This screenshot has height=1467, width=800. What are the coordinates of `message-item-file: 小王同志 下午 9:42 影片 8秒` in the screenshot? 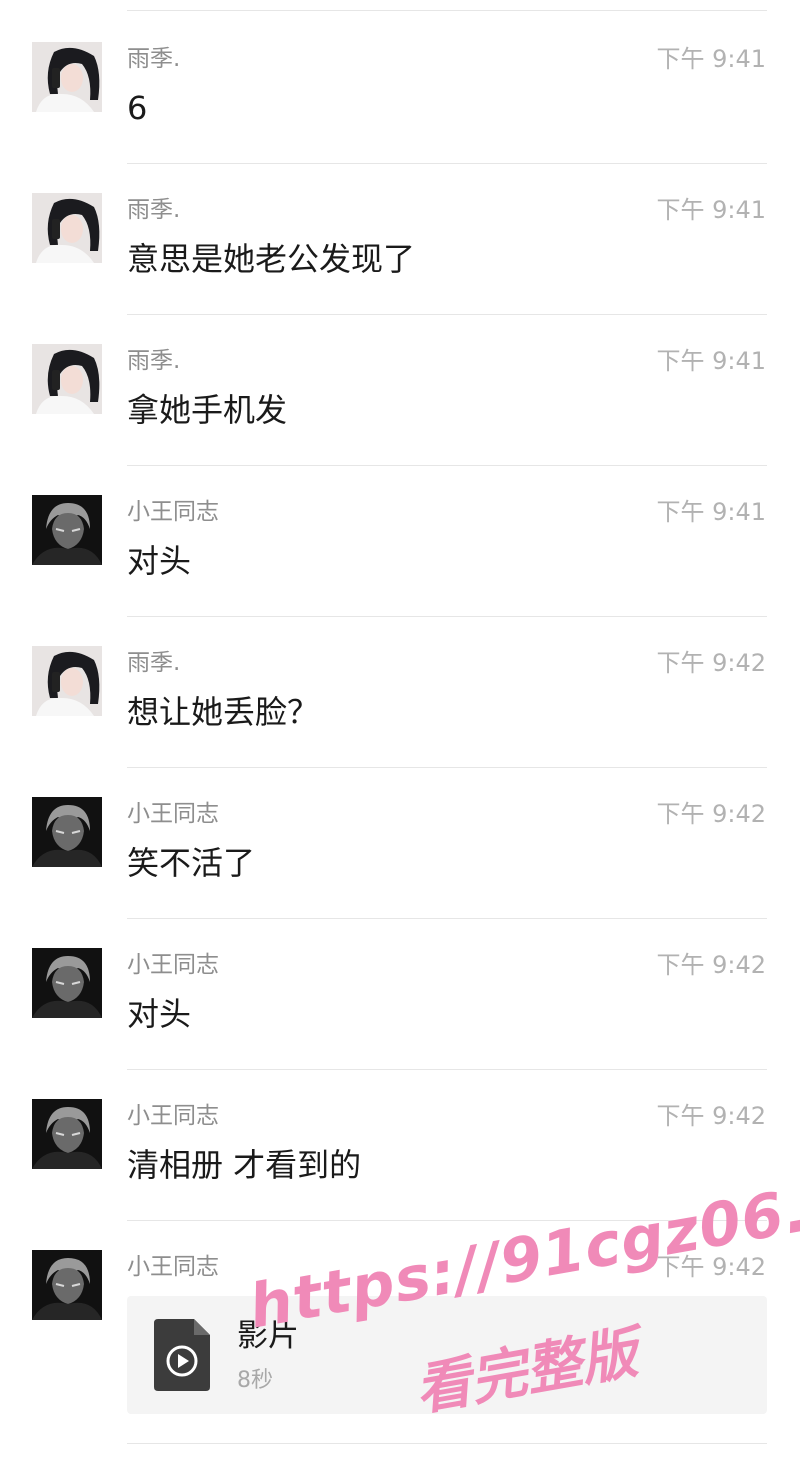 It's located at (400, 1350).